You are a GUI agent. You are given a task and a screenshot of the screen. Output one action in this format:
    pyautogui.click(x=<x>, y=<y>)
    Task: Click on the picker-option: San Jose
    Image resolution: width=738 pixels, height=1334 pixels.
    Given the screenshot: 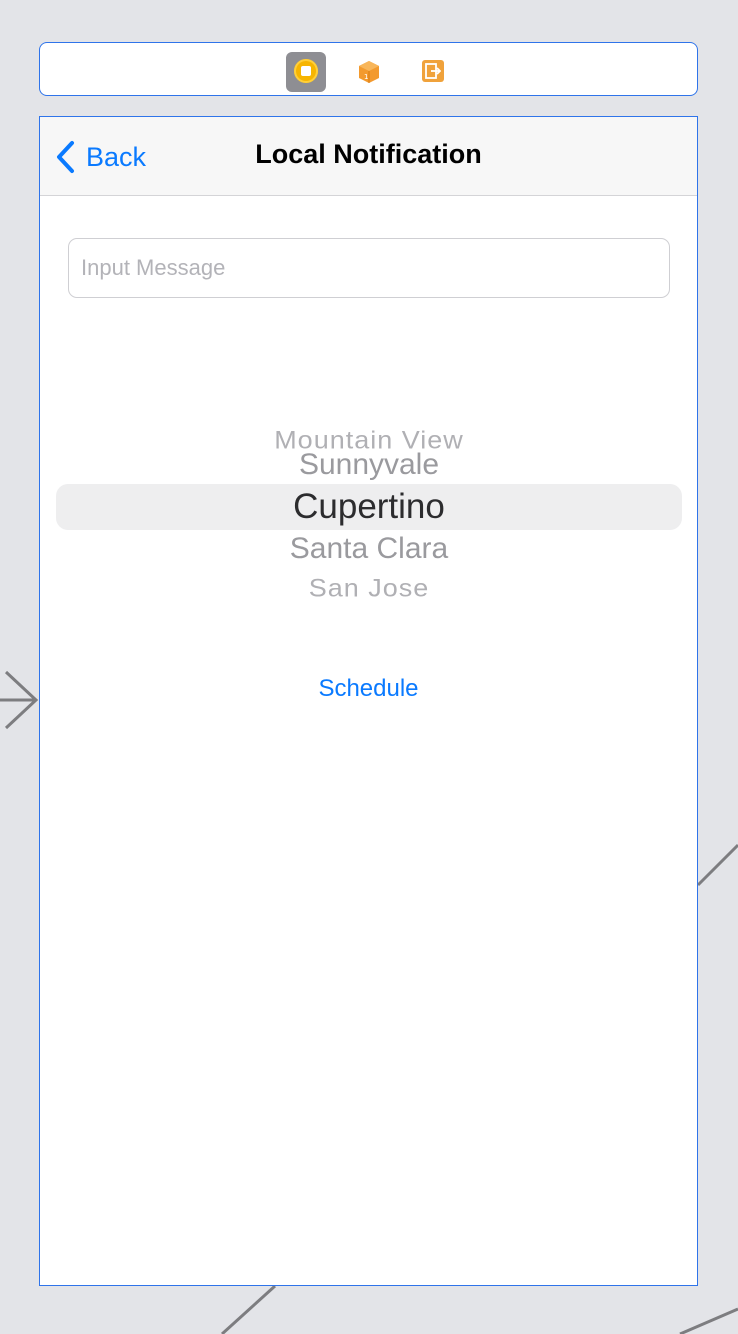 What is the action you would take?
    pyautogui.click(x=369, y=588)
    